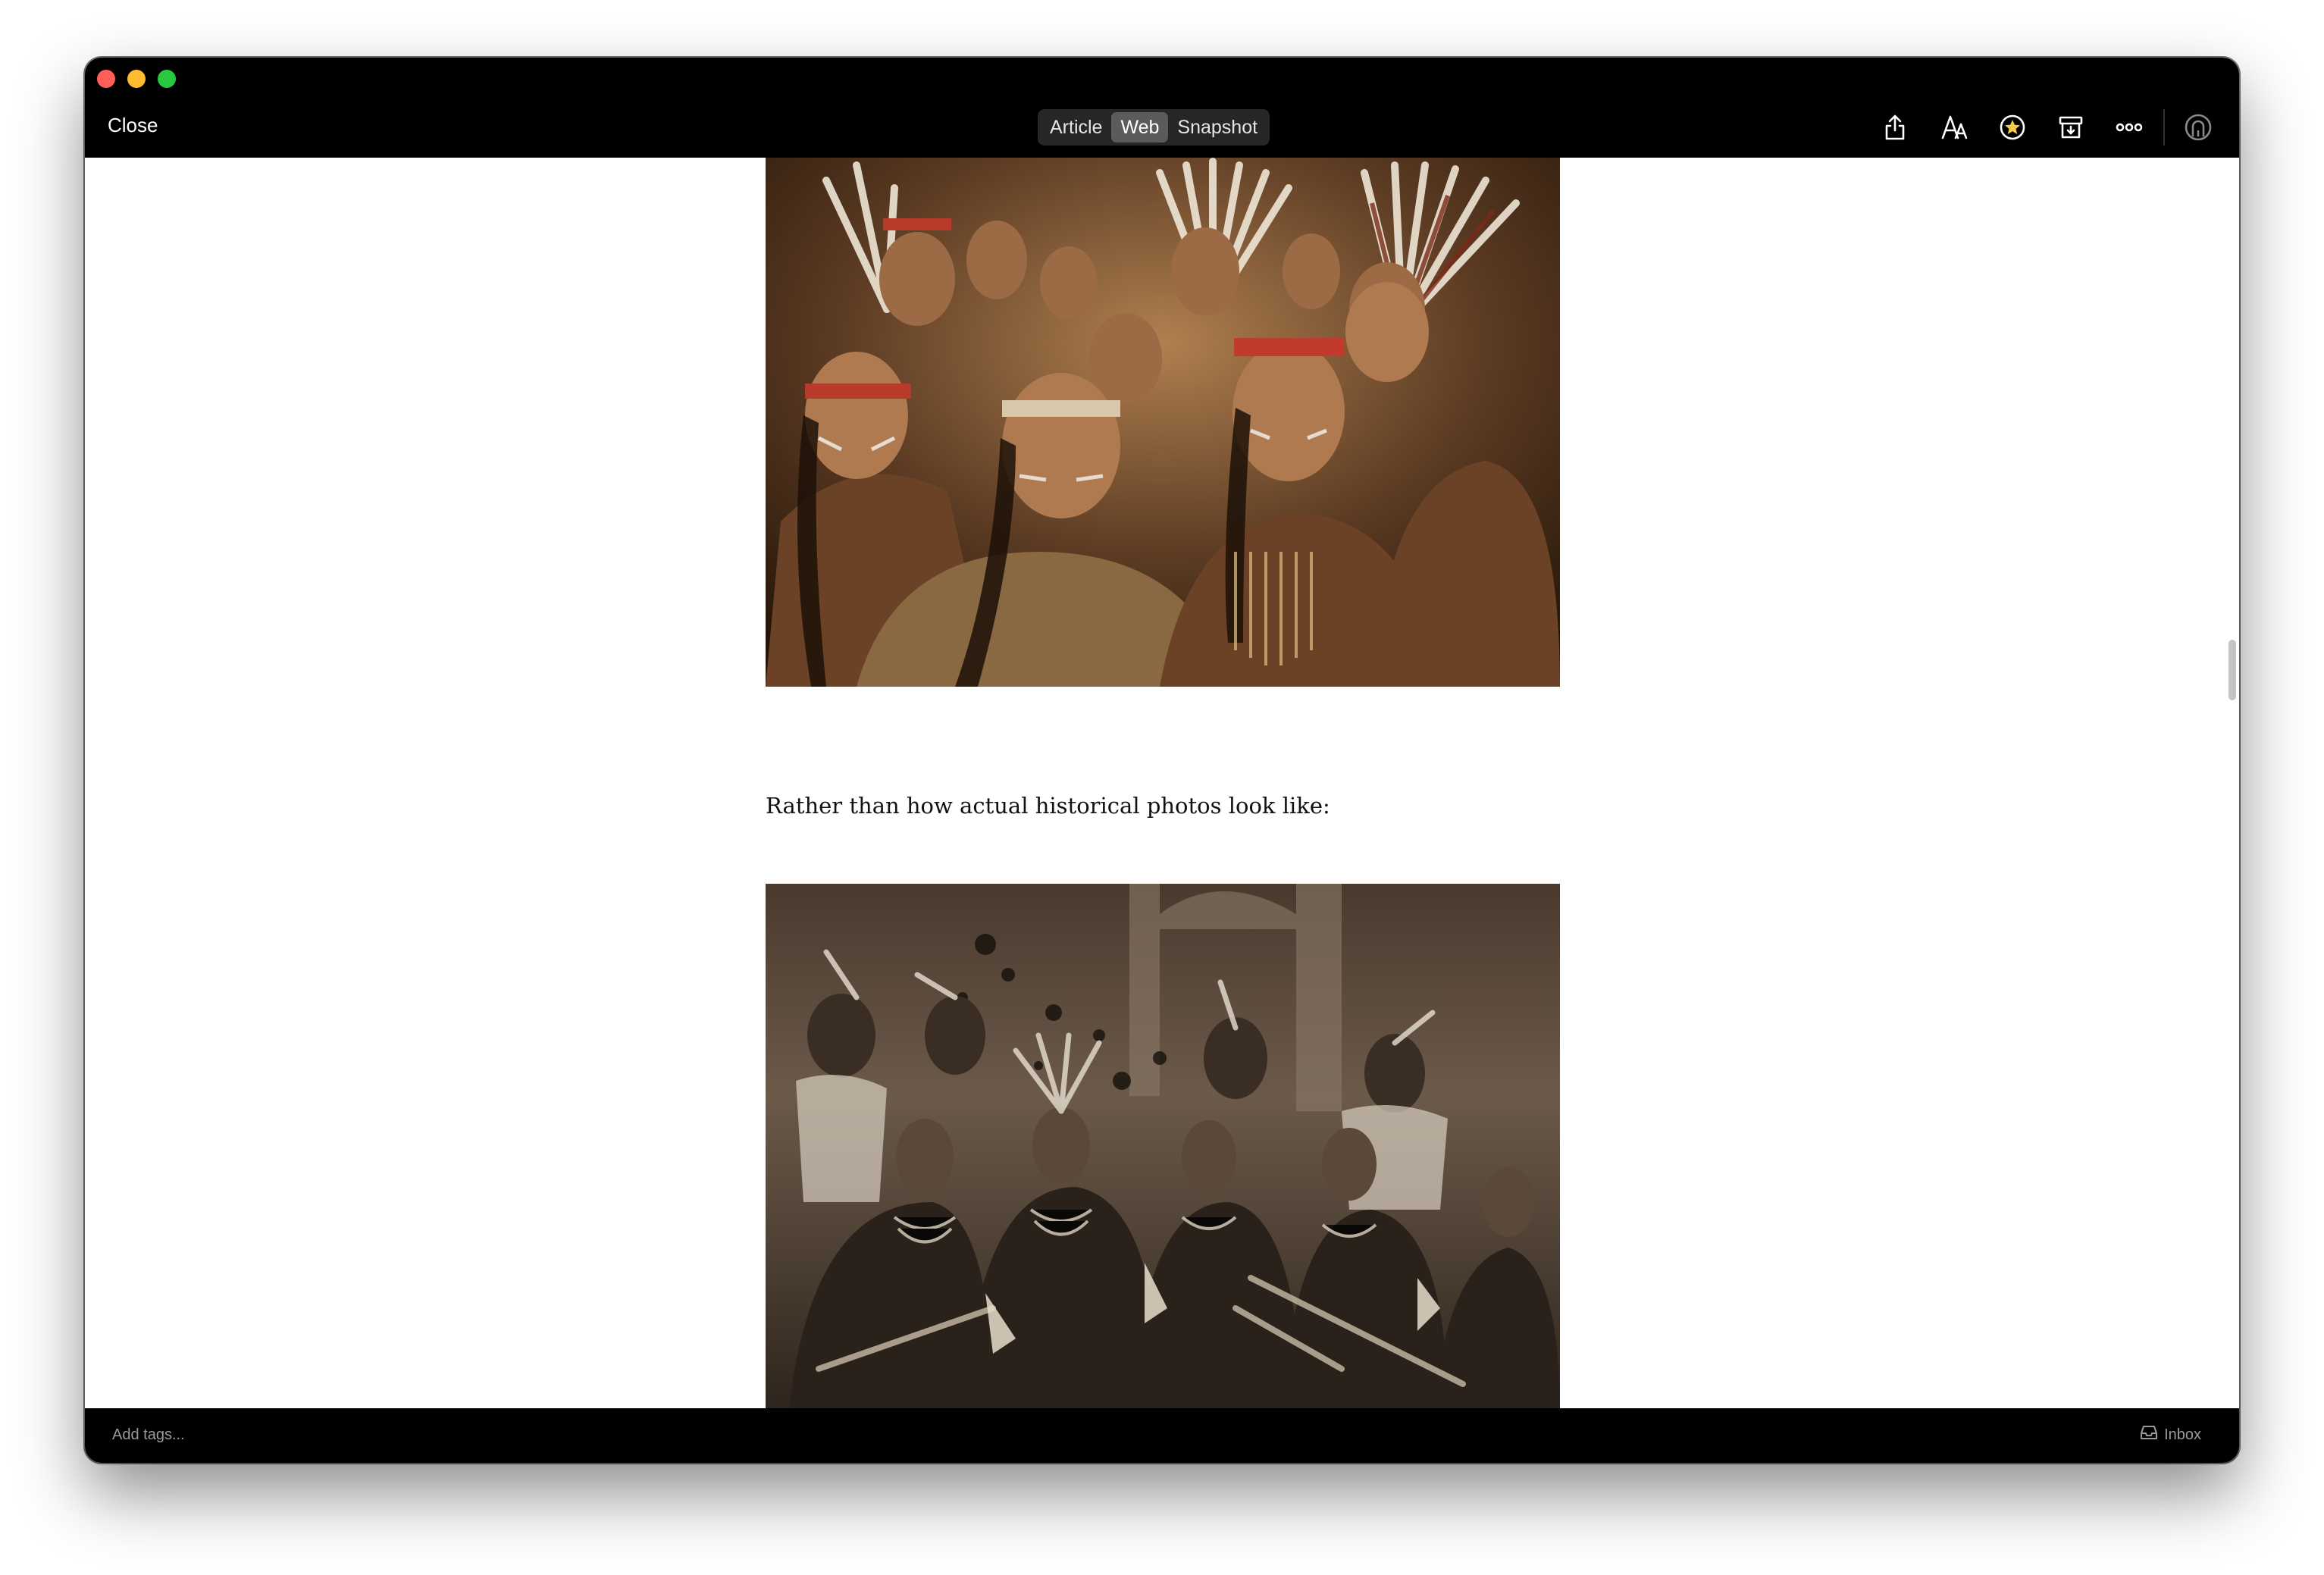 The width and height of the screenshot is (2324, 1575). Describe the element at coordinates (2149, 1435) in the screenshot. I see `inbox-tray-icon` at that location.